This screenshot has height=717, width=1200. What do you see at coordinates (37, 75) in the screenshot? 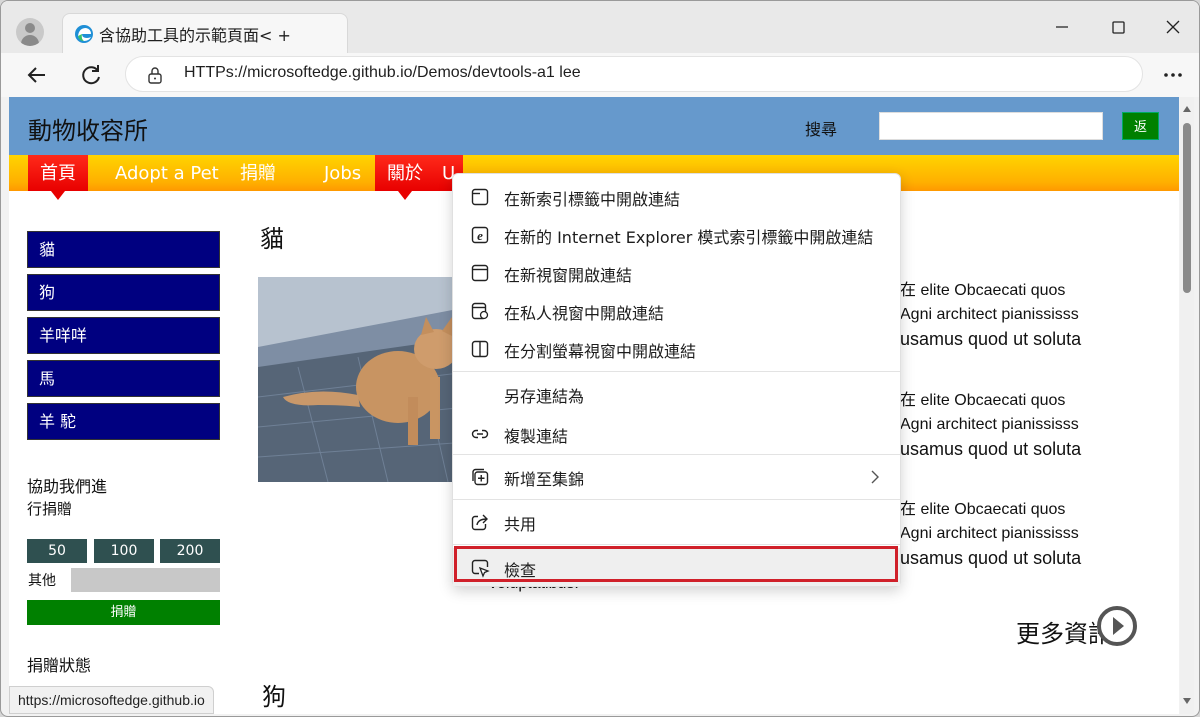
I see `back-arrow-icon` at bounding box center [37, 75].